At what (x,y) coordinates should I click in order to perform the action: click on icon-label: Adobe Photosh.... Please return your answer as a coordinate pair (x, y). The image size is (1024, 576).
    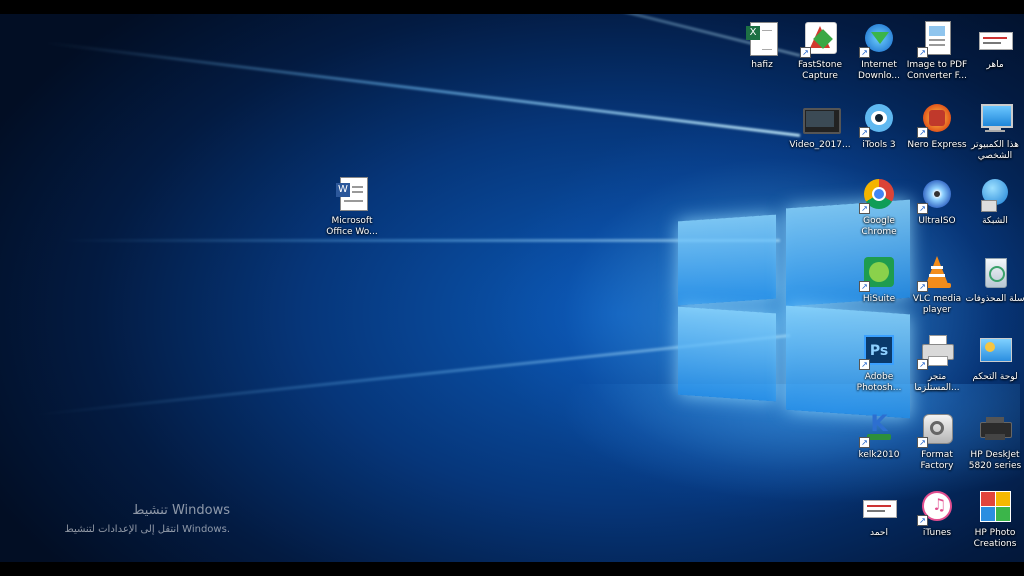
    Looking at the image, I should click on (879, 382).